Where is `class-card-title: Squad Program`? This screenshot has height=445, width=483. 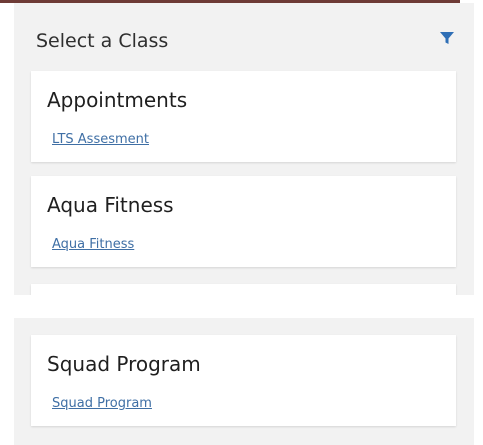
class-card-title: Squad Program is located at coordinates (124, 364).